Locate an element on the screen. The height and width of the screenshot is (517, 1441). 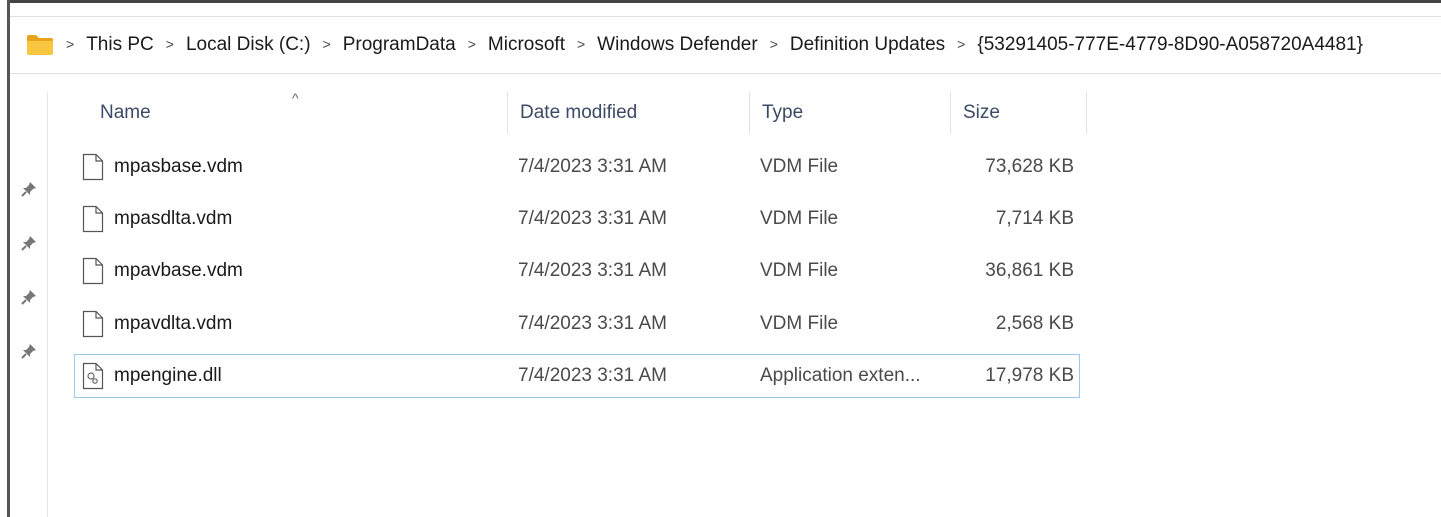
sort-ascending-icon: ^ is located at coordinates (295, 98).